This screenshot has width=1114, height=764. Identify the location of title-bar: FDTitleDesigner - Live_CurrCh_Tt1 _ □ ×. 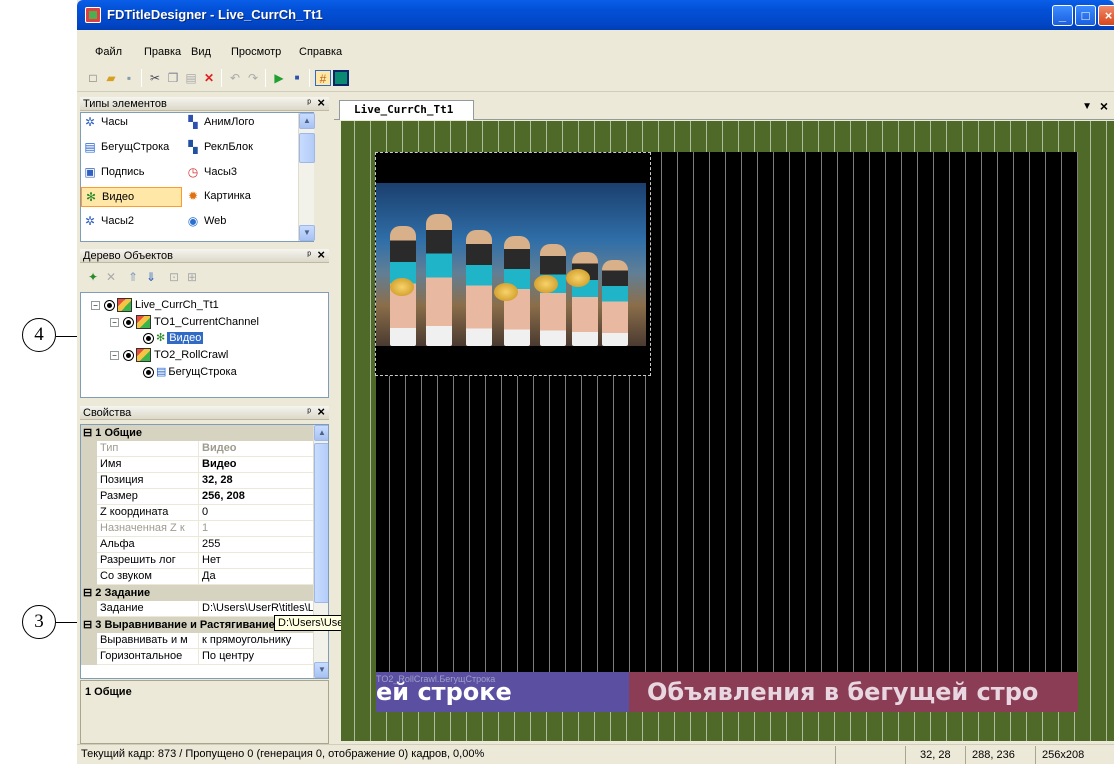
(595, 15).